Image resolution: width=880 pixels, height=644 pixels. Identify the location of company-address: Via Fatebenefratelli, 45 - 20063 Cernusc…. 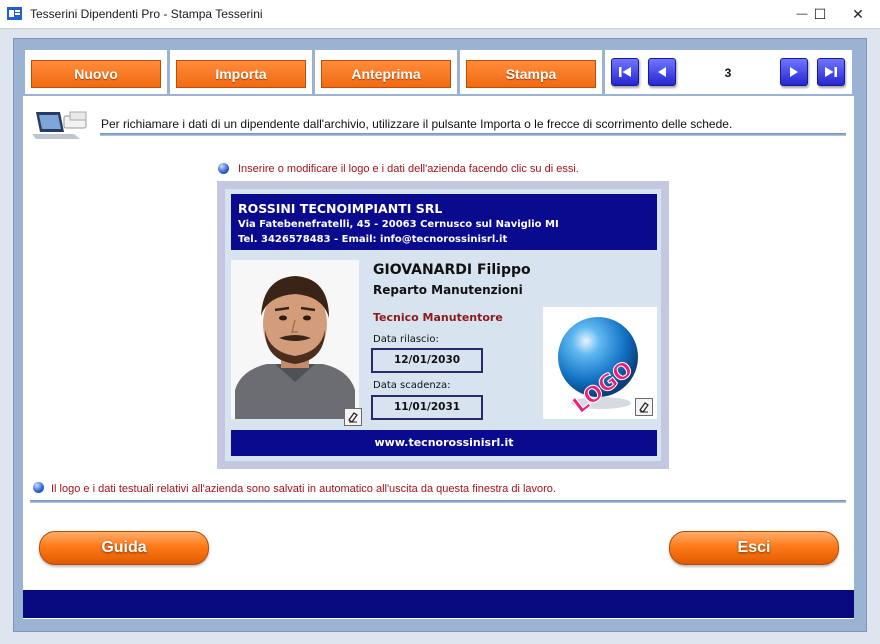
(398, 224).